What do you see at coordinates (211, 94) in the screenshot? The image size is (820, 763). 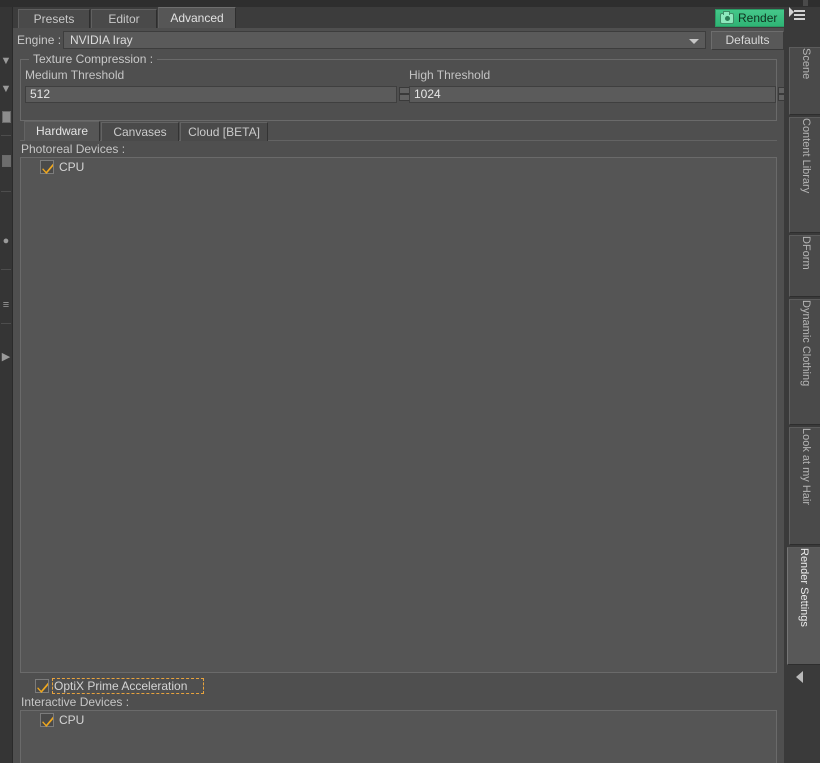 I see `field-input-0: 512` at bounding box center [211, 94].